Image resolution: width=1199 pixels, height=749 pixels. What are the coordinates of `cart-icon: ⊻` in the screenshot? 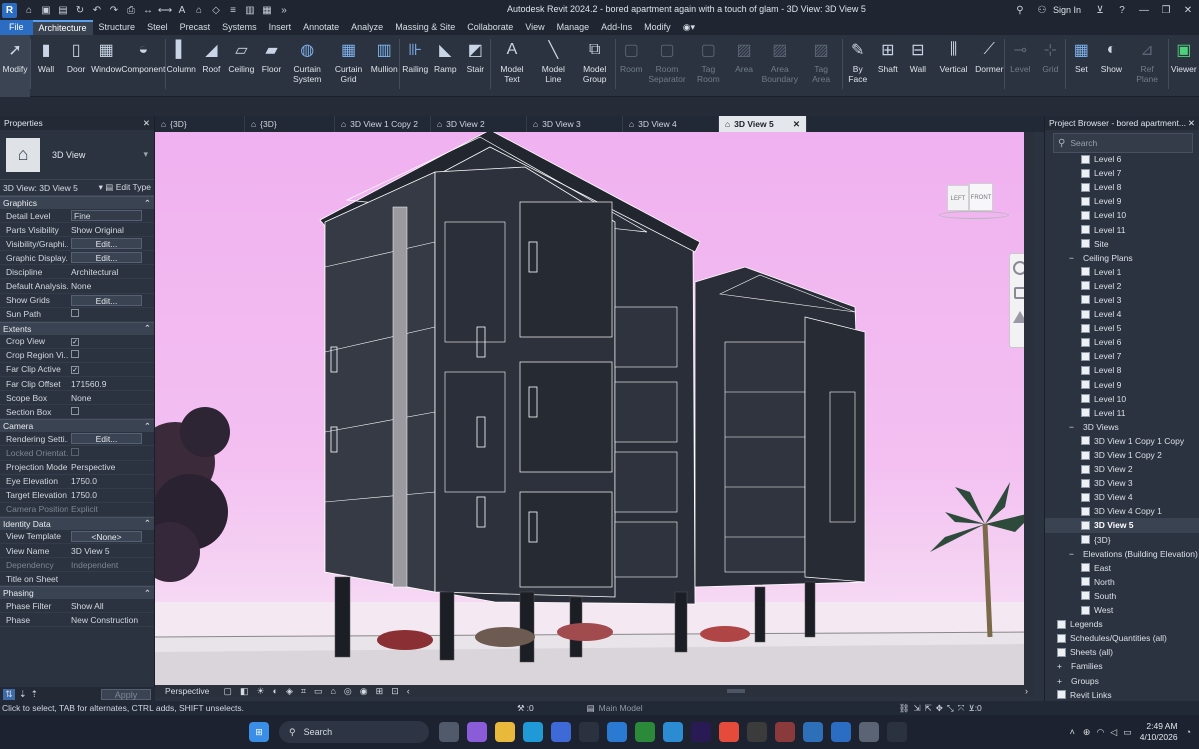 It's located at (1100, 10).